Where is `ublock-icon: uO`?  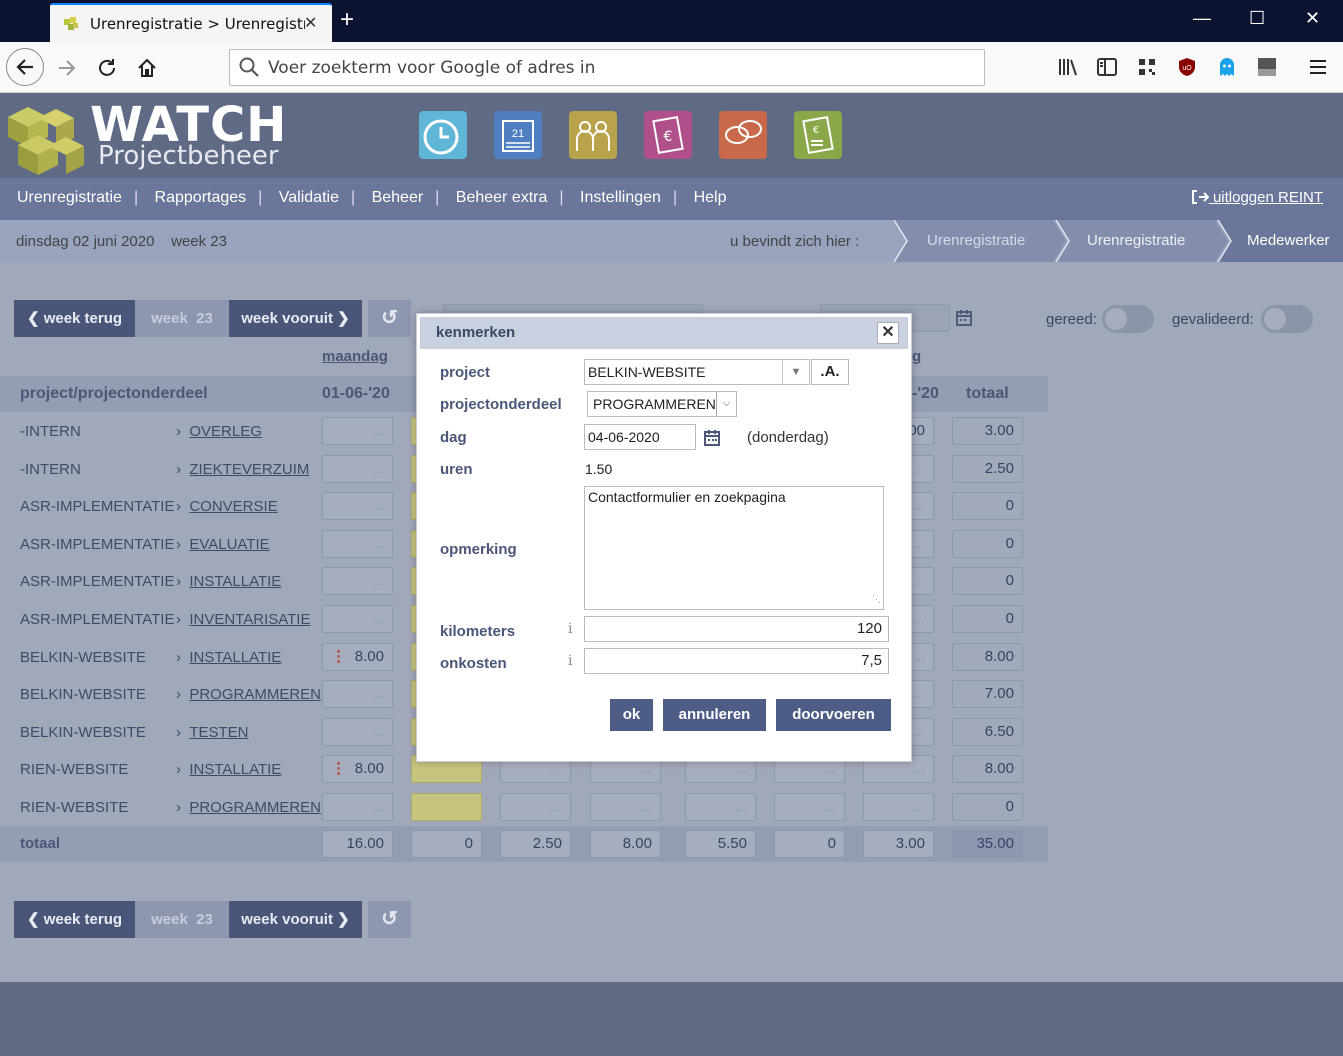 ublock-icon: uO is located at coordinates (1187, 67).